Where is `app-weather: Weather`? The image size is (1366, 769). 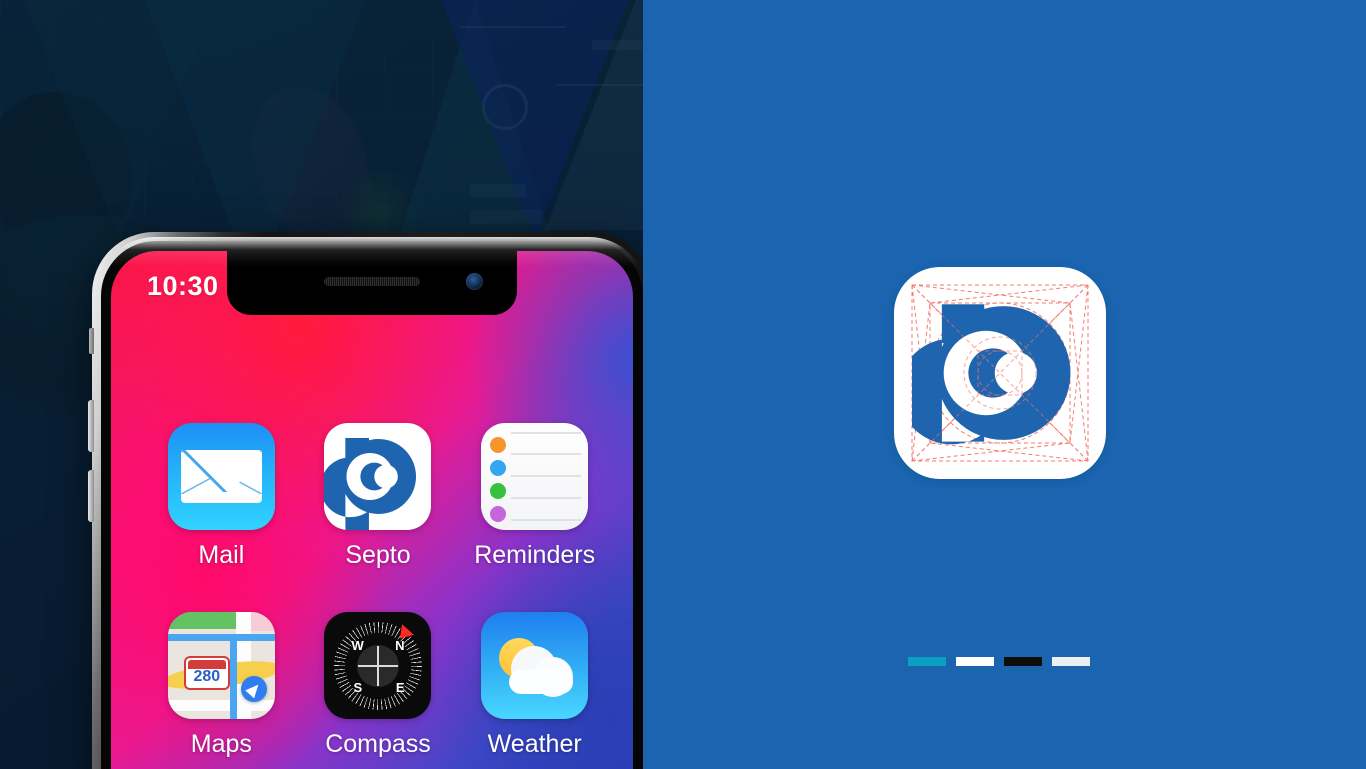
app-weather: Weather is located at coordinates (535, 685).